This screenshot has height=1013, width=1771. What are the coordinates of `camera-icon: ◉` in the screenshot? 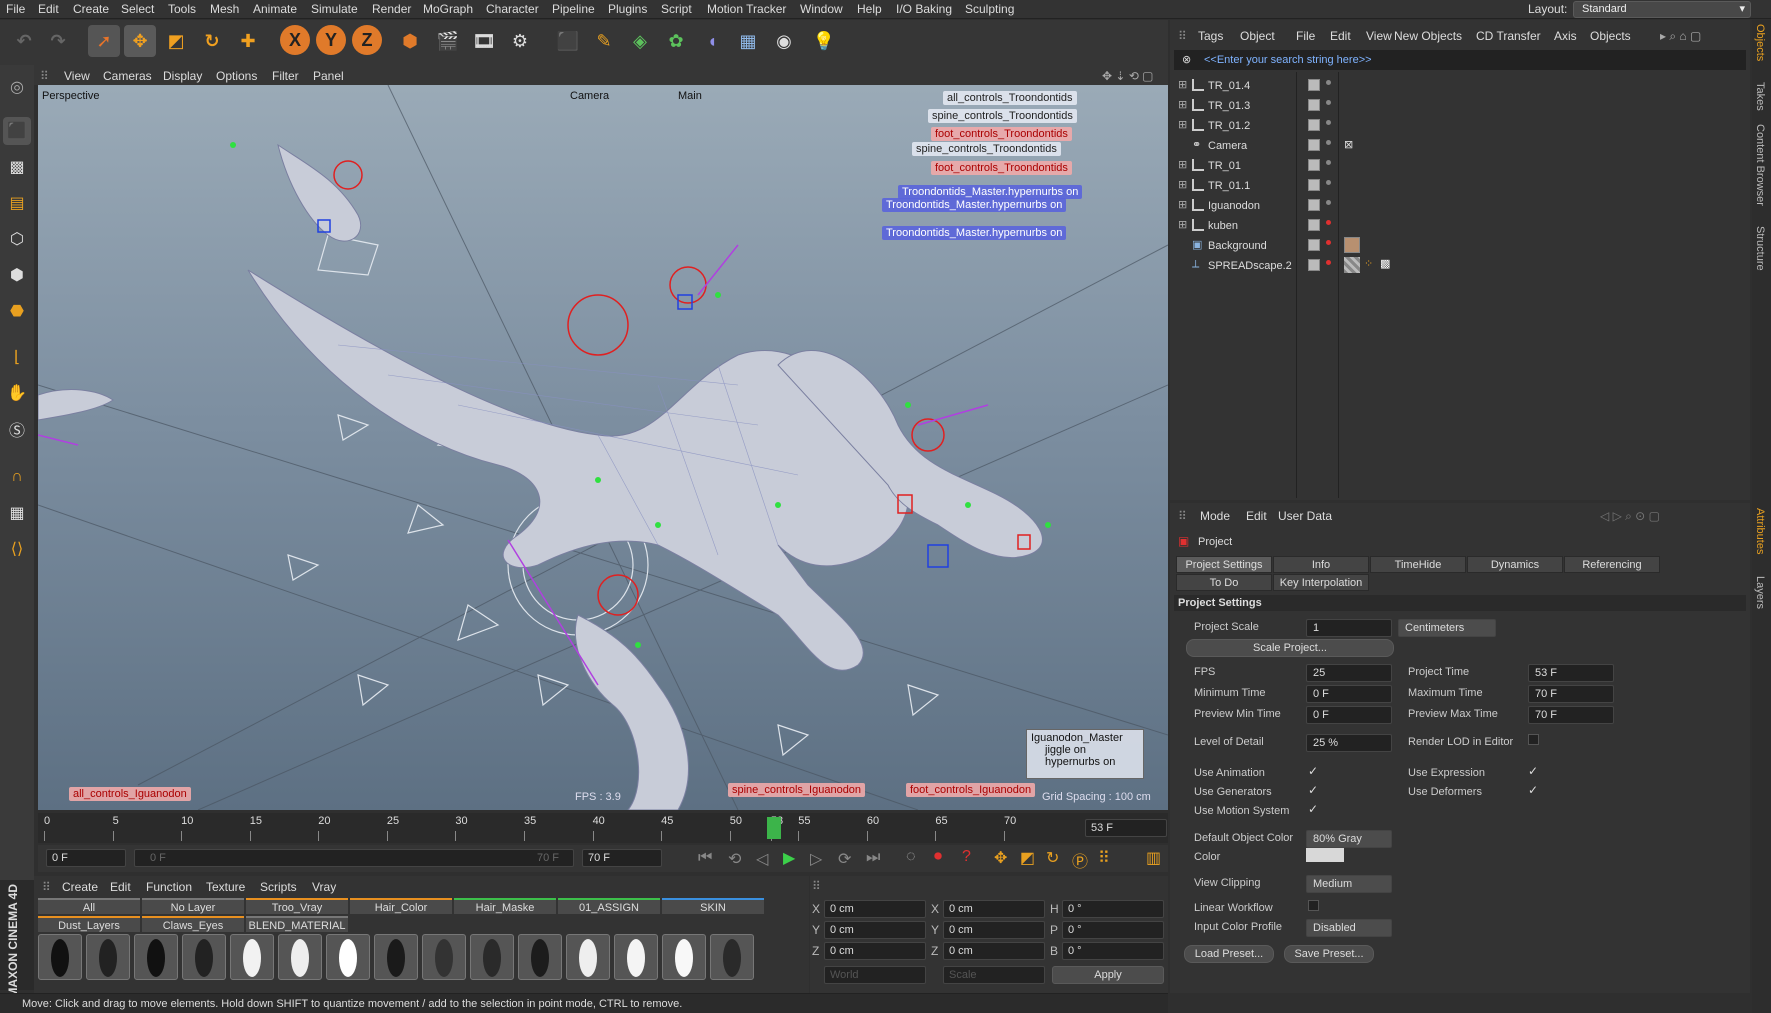 It's located at (784, 41).